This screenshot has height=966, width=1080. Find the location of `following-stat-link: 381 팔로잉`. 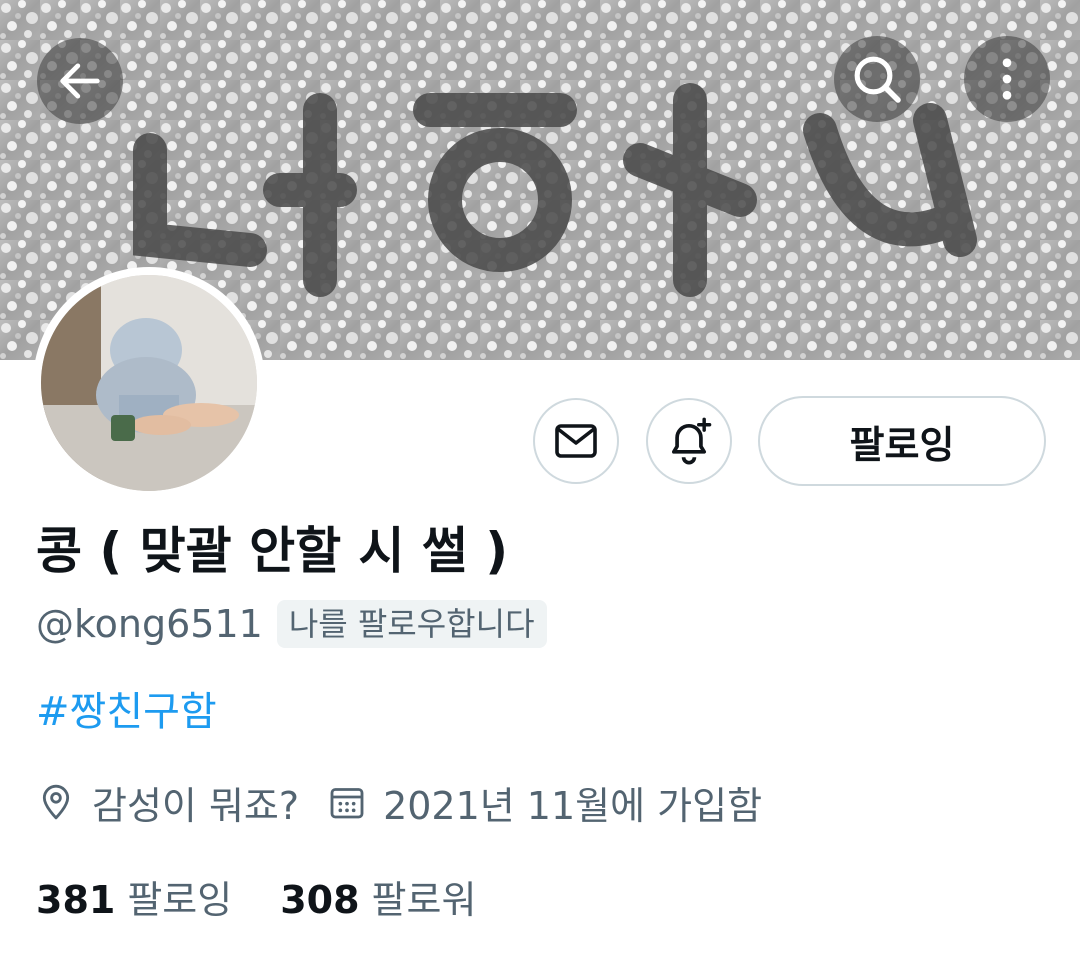

following-stat-link: 381 팔로잉 is located at coordinates (134, 896).